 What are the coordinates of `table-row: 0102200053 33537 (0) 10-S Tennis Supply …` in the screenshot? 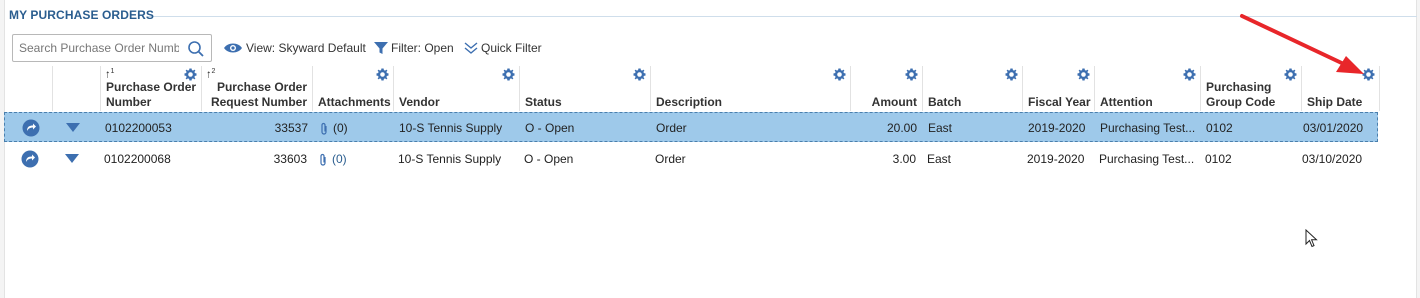 It's located at (691, 127).